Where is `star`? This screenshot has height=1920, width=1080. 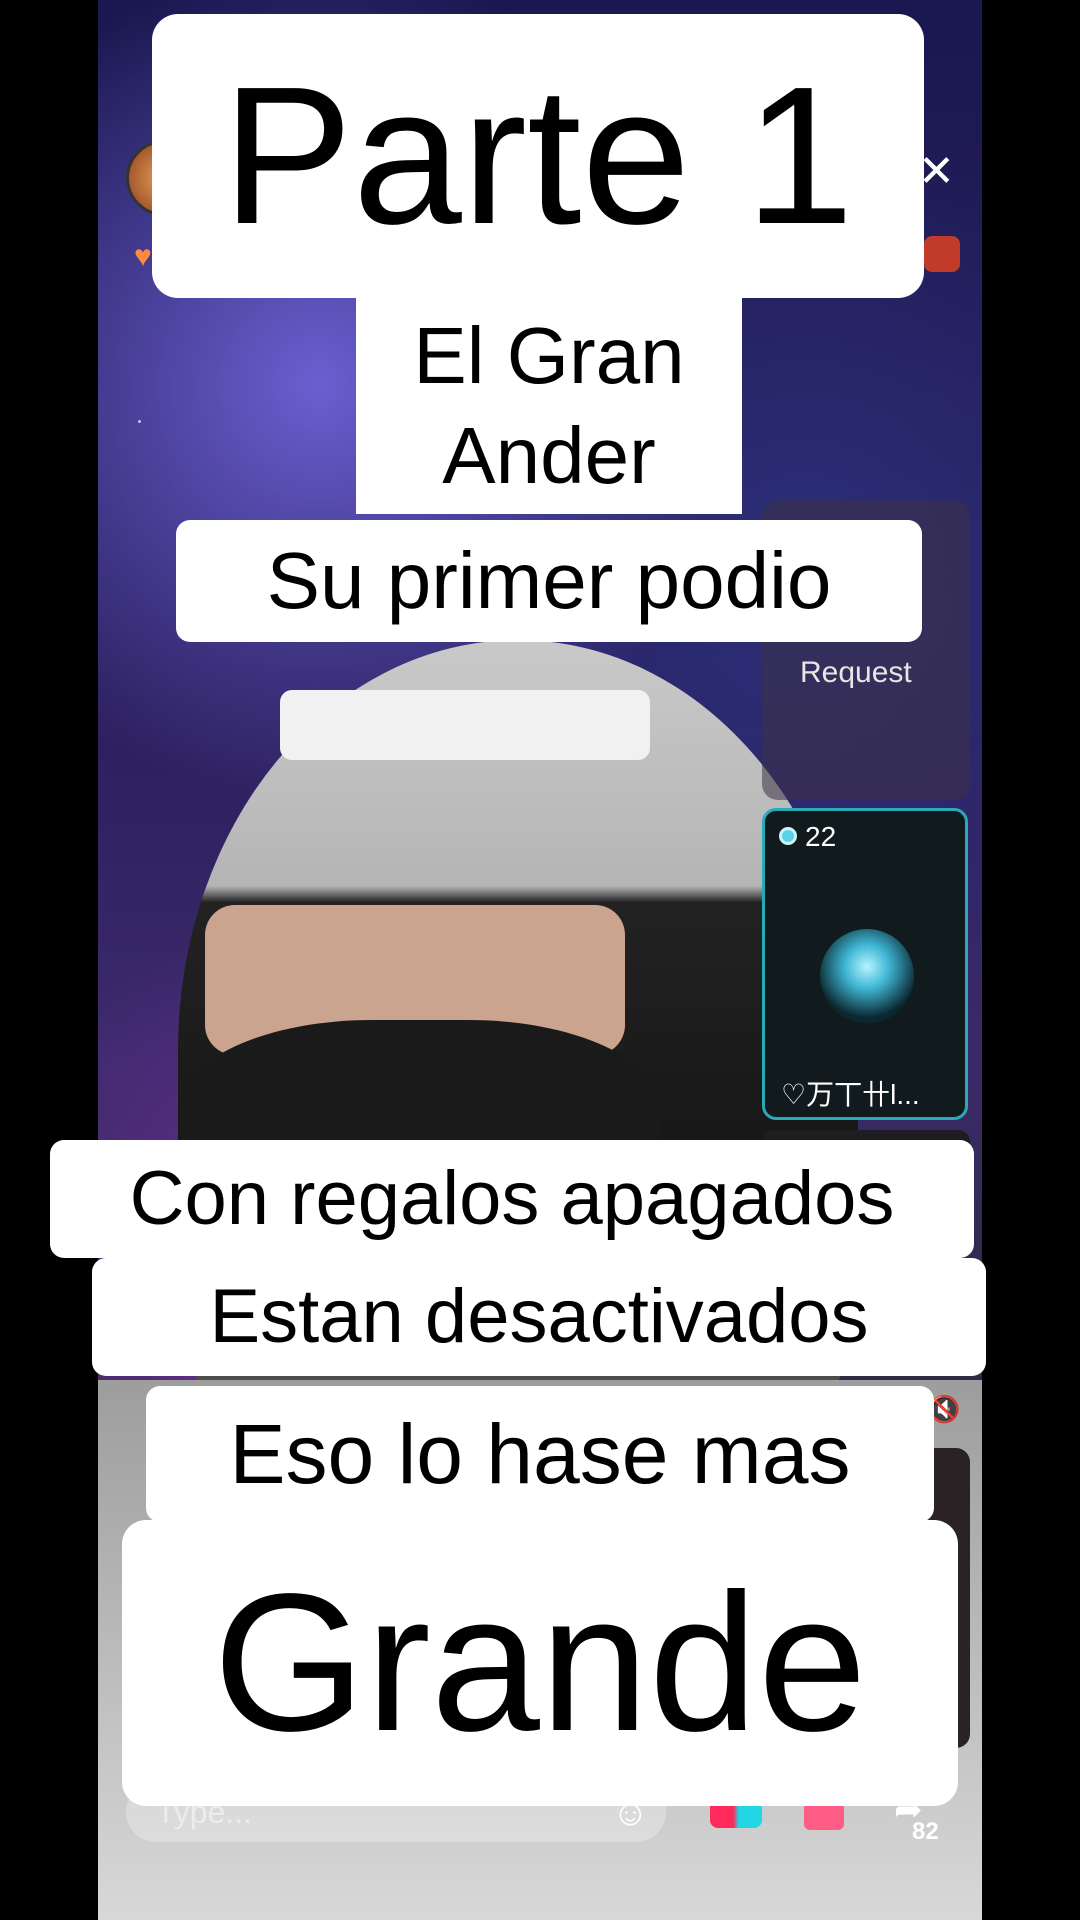 star is located at coordinates (139, 421).